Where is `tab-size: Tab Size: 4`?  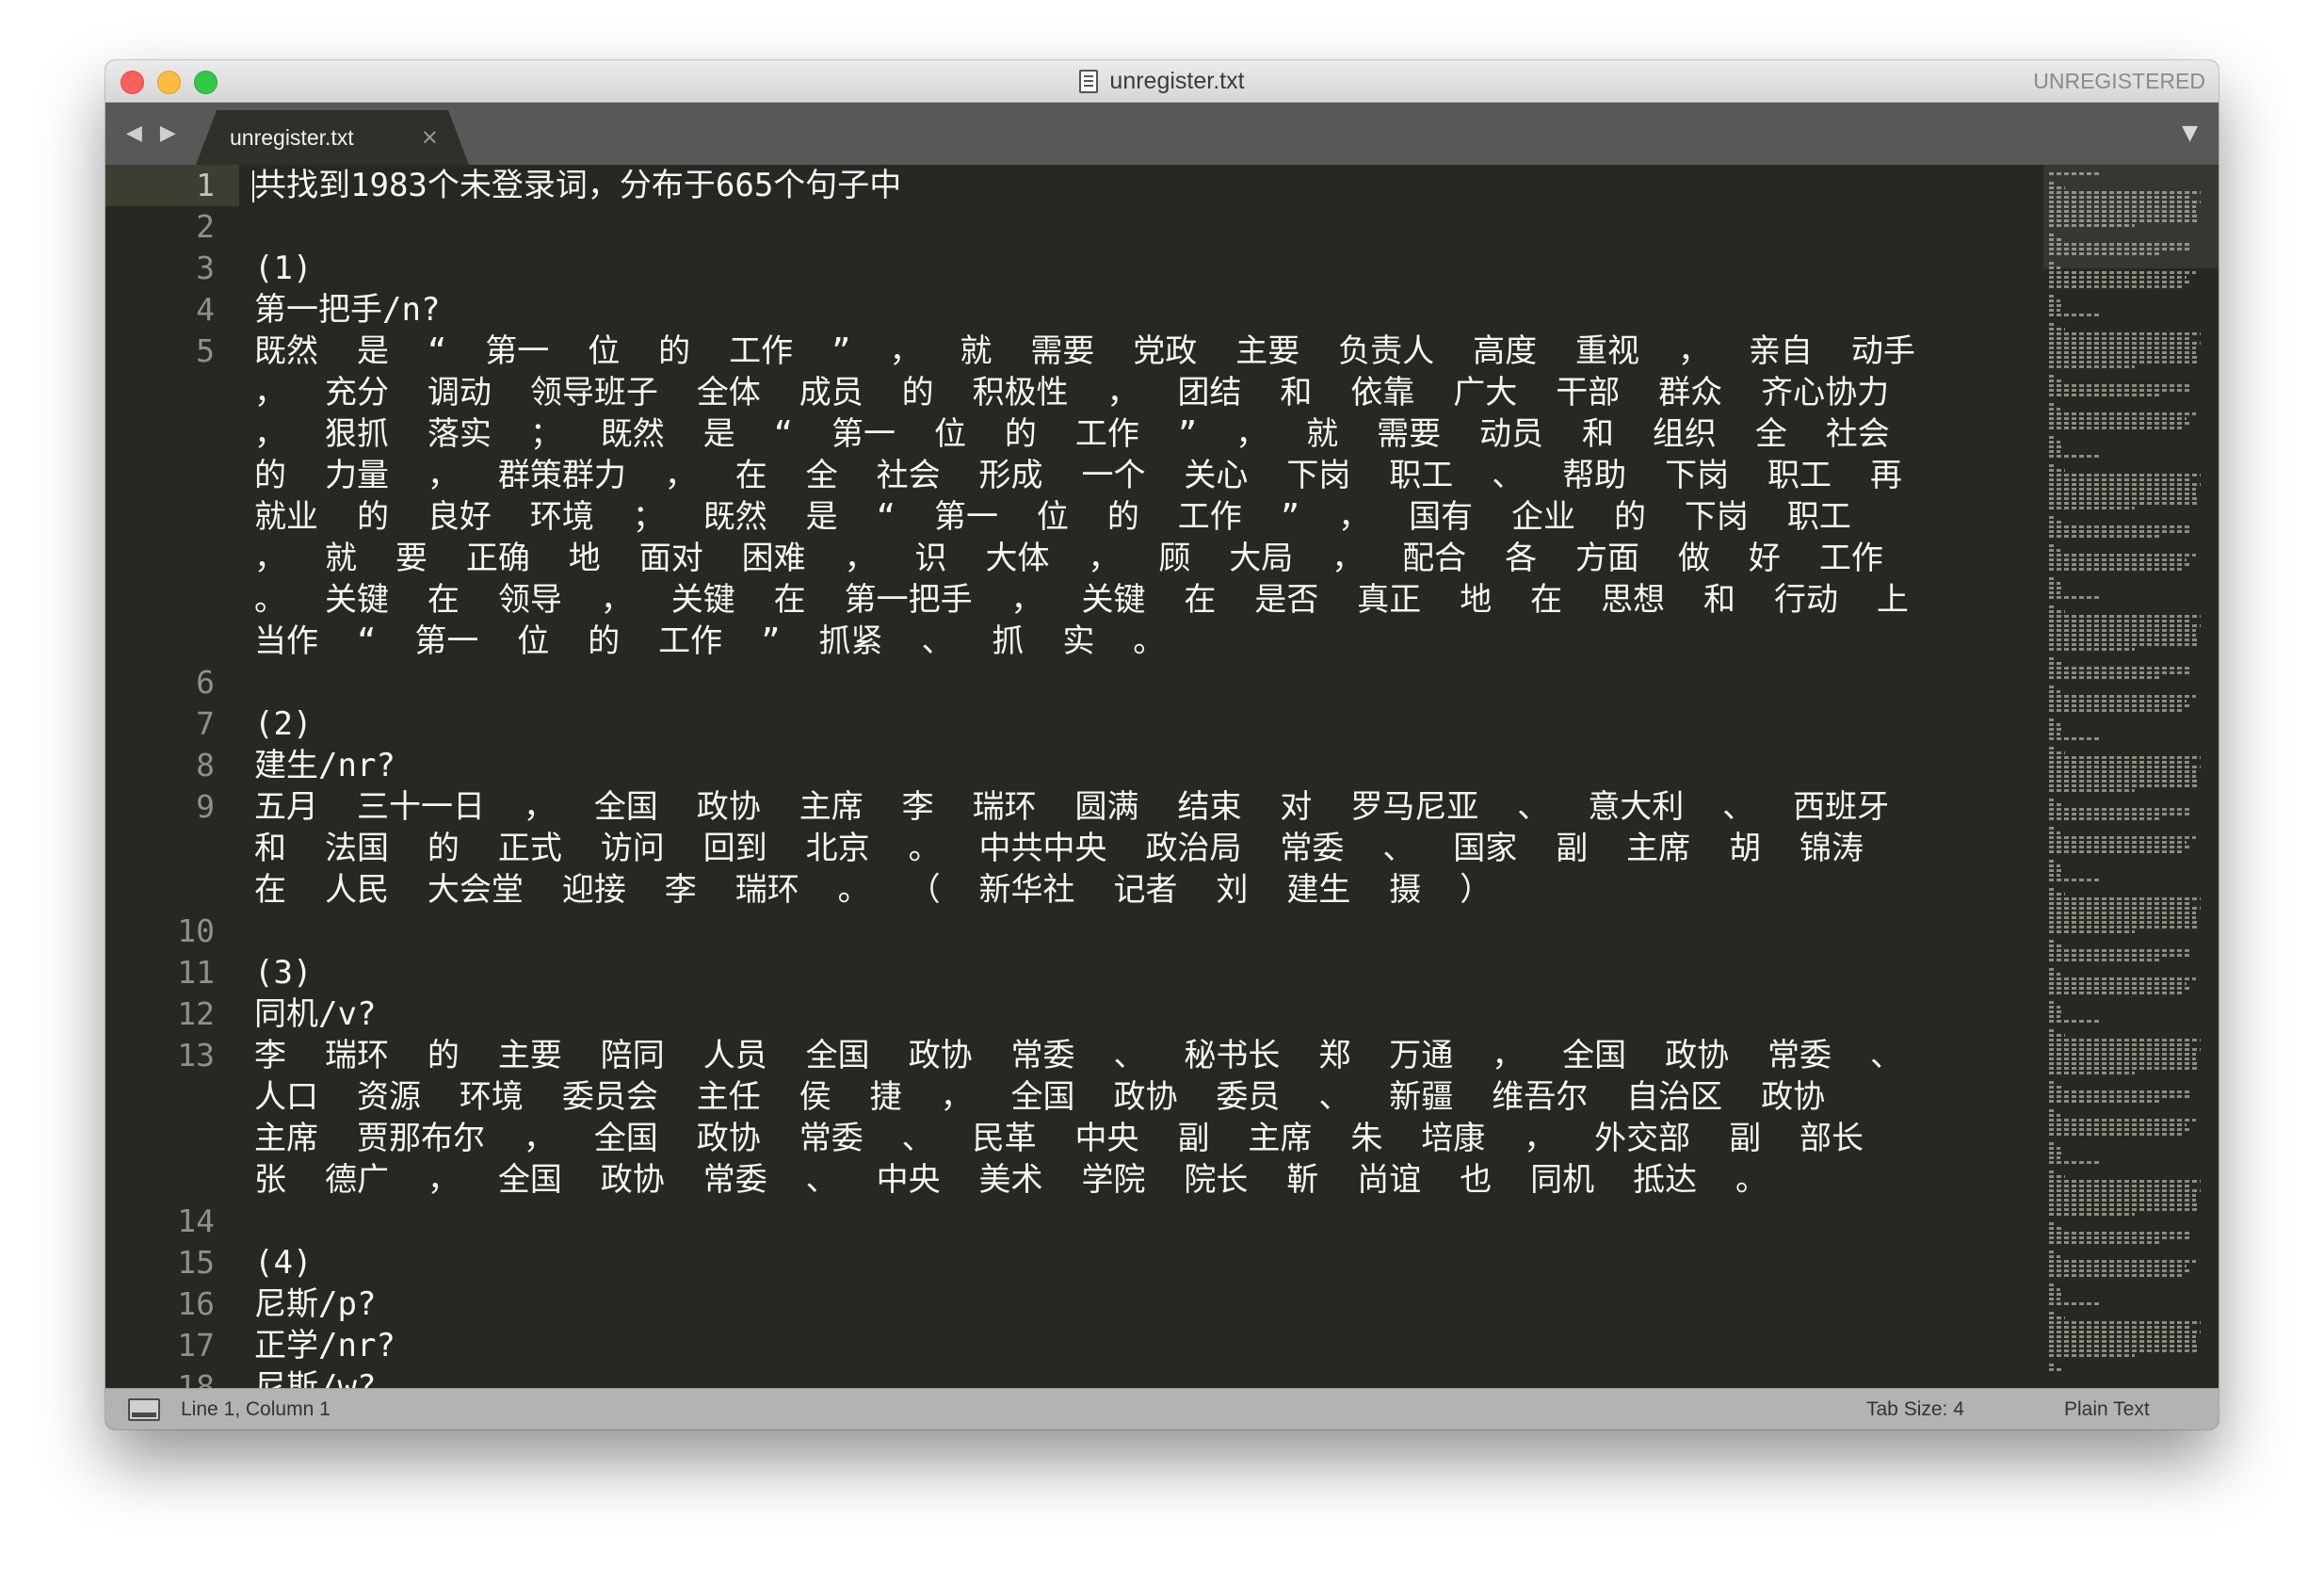 tab-size: Tab Size: 4 is located at coordinates (1915, 1409).